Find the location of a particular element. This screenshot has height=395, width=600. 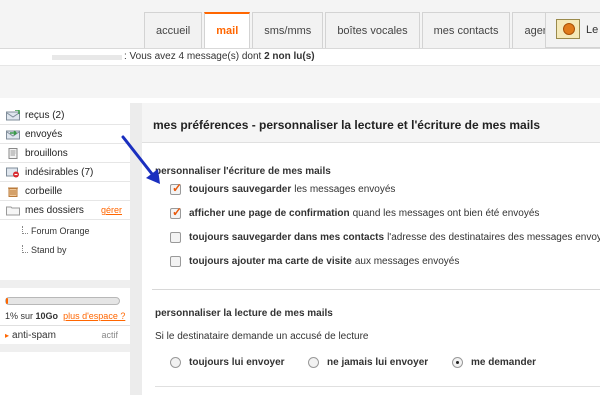

folder-envoyes: envoyés is located at coordinates (65, 134).